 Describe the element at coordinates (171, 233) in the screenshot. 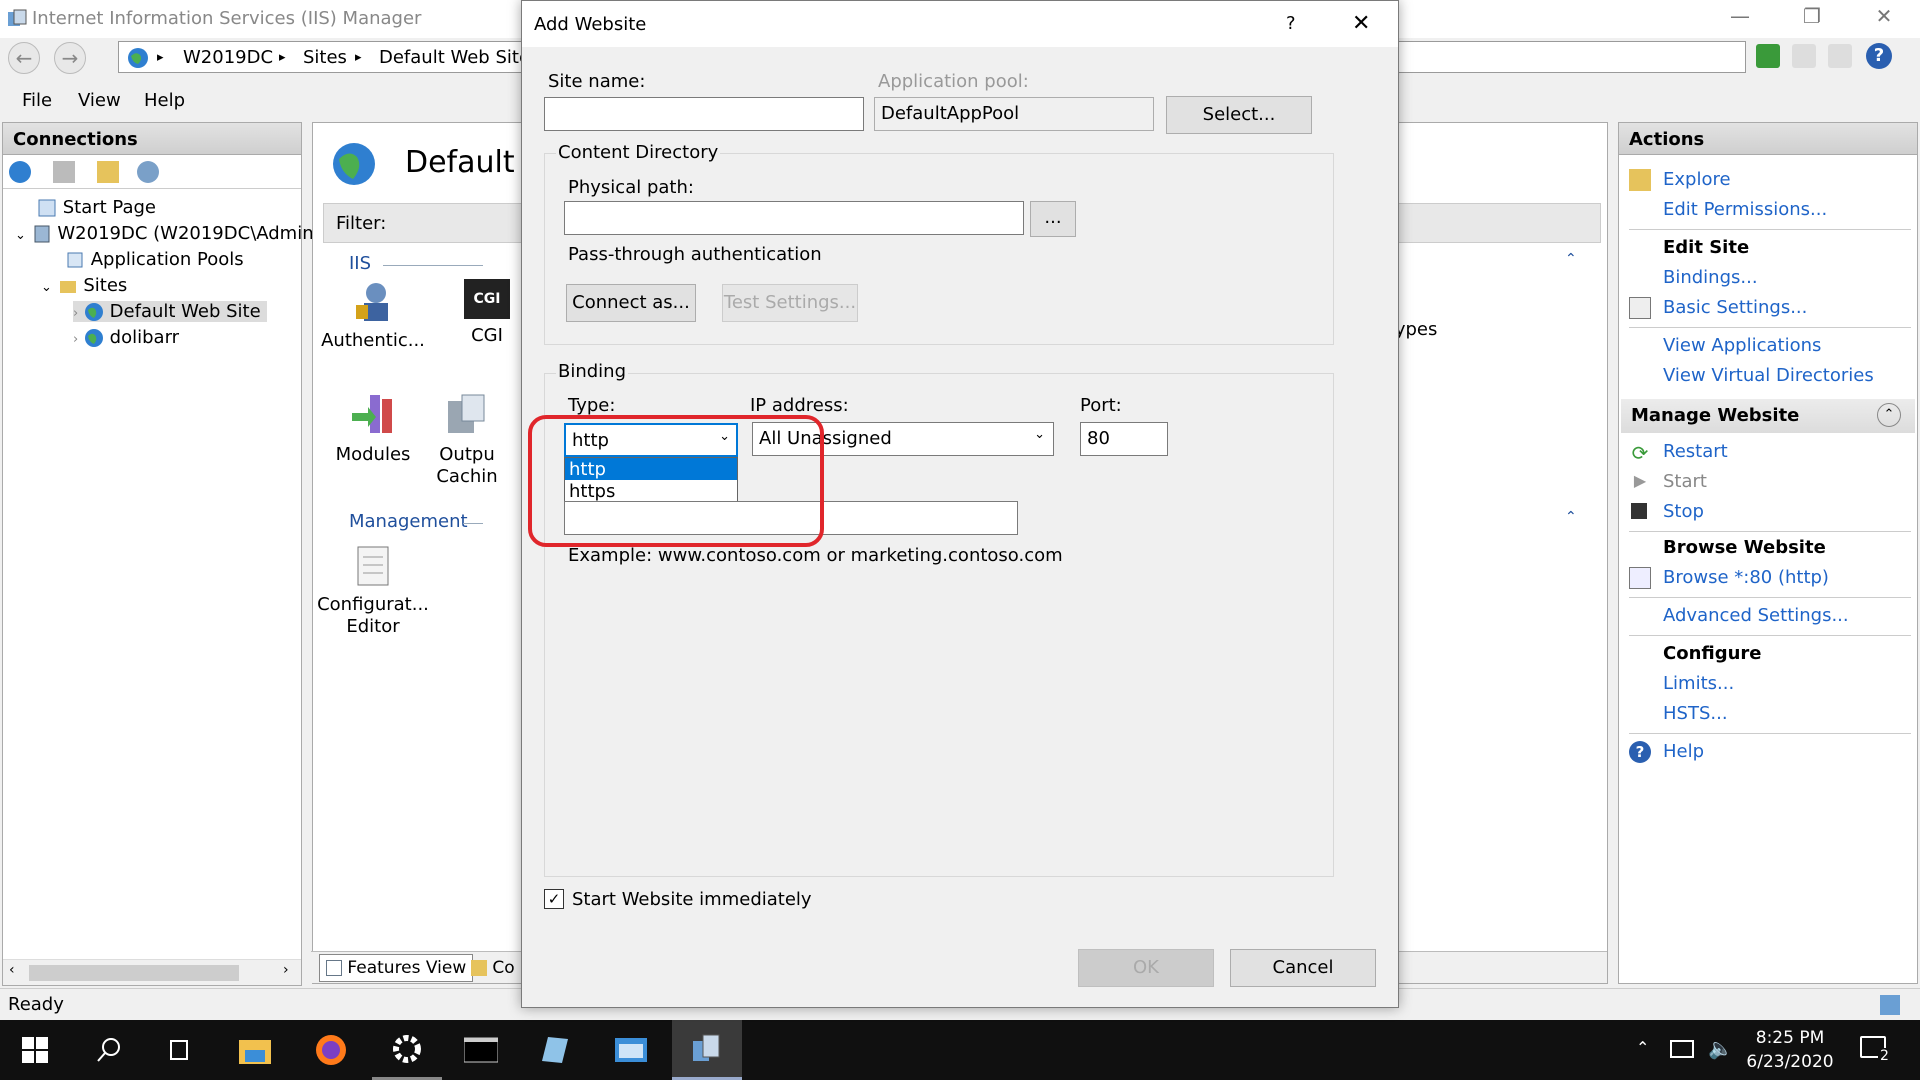

I see `tree-item-server: ⌄ W2019DC (W2019DC\Adminis` at that location.